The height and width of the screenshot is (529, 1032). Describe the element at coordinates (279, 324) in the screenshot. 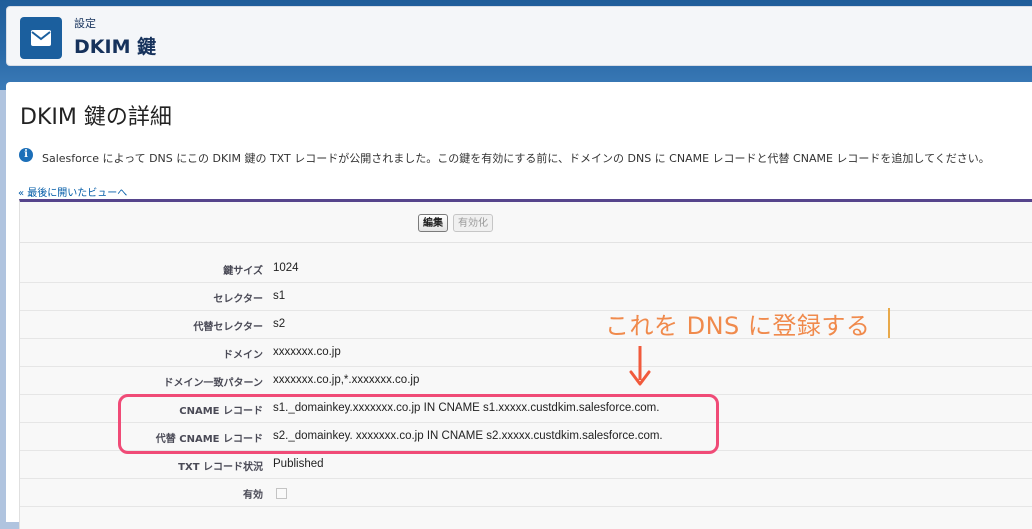

I see `field-value: s2` at that location.